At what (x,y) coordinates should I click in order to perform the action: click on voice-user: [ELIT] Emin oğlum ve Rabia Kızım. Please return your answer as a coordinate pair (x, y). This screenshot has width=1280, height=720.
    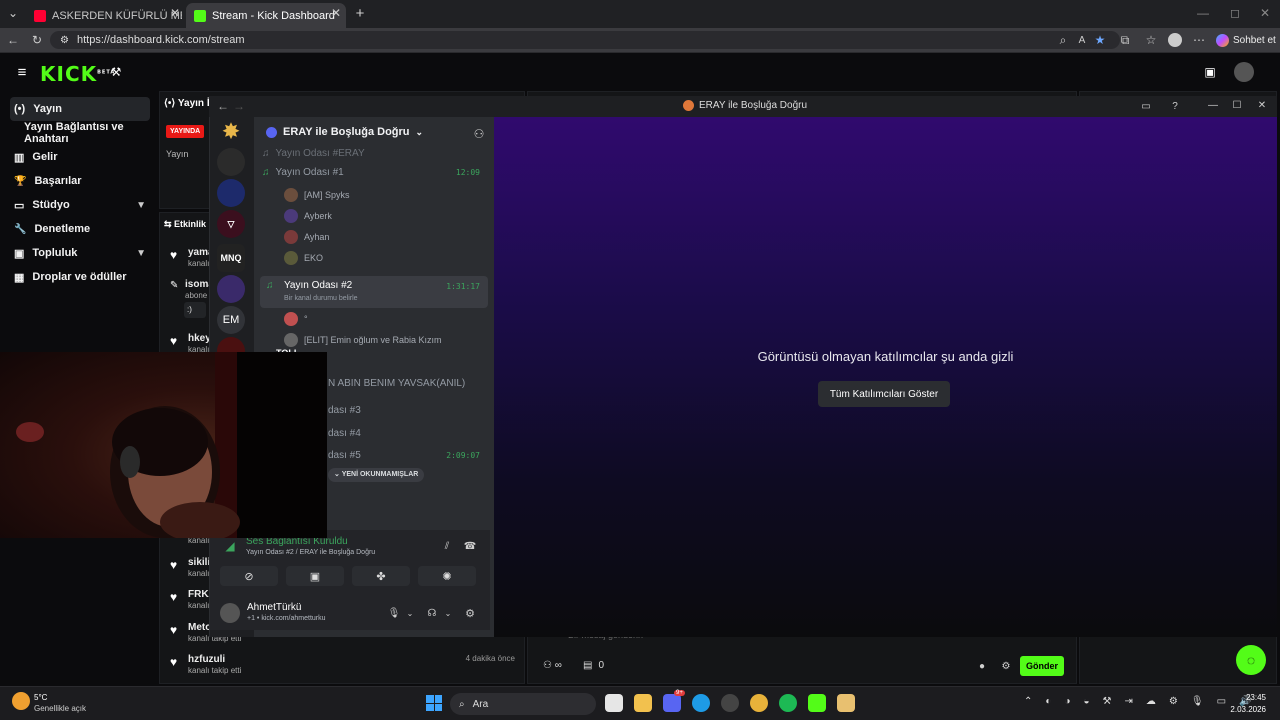
    Looking at the image, I should click on (363, 340).